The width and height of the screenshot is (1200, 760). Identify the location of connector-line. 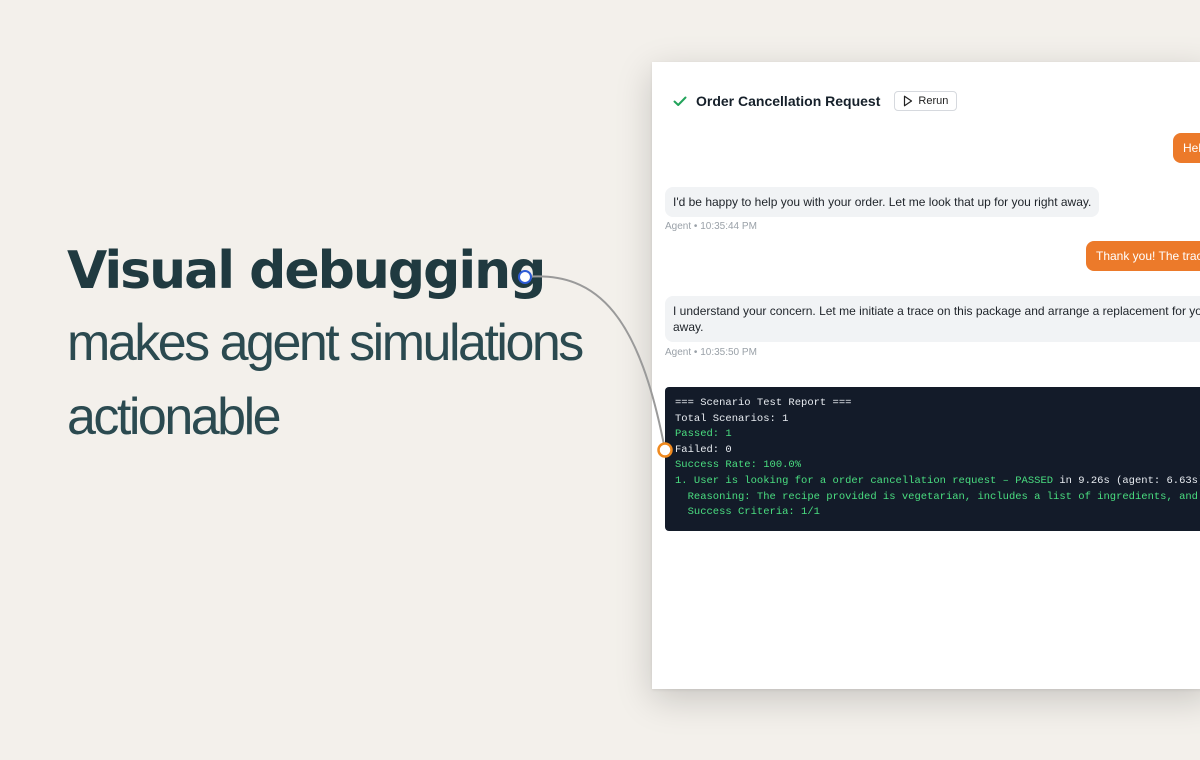
(595, 363).